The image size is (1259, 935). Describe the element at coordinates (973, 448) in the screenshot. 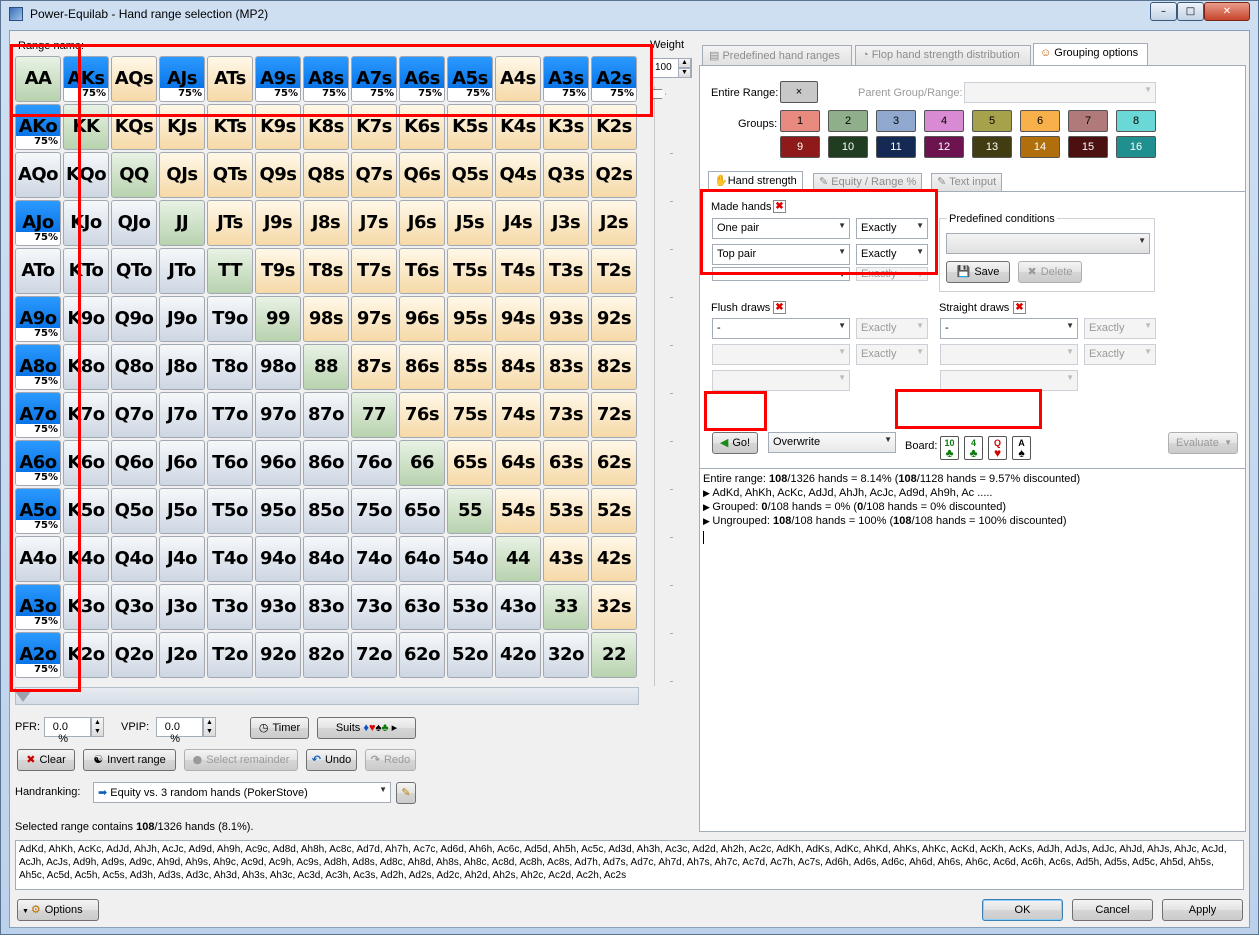

I see `board-card-2: 4 ♣` at that location.